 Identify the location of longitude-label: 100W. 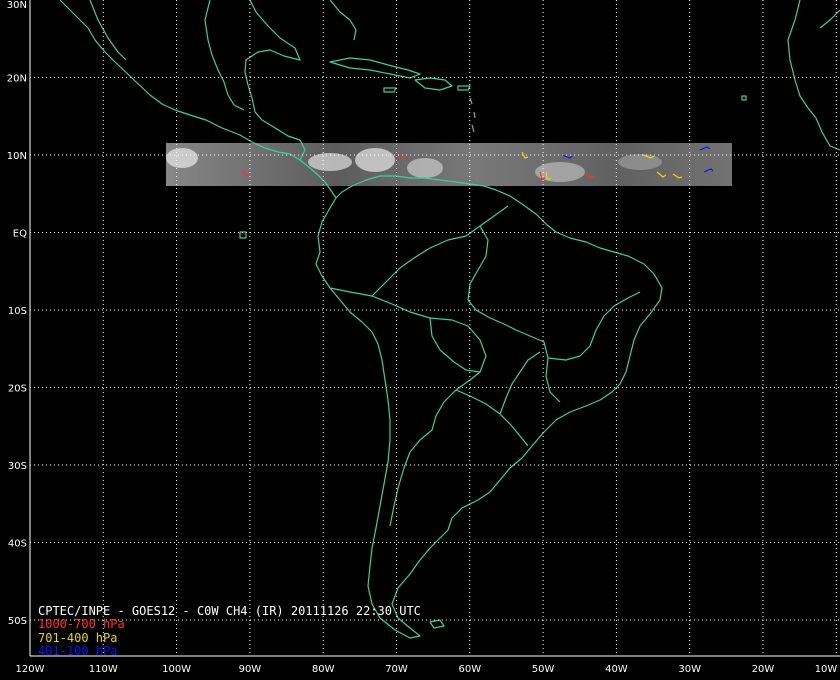
(176, 669).